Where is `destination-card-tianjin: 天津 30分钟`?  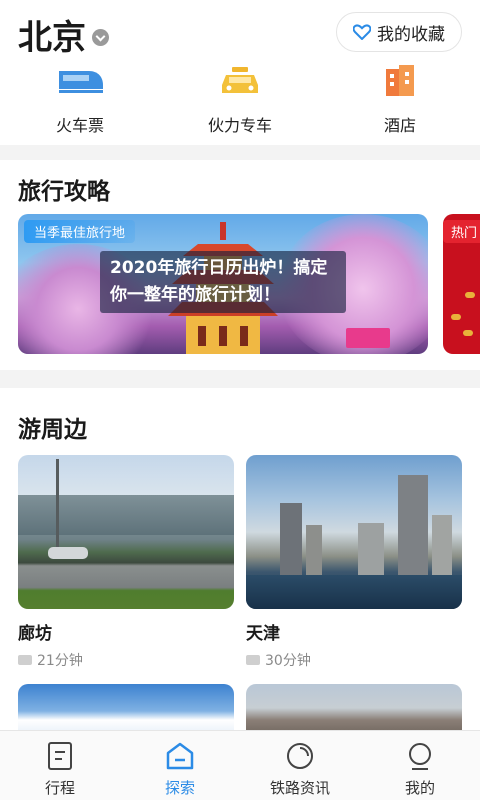
destination-card-tianjin: 天津 30分钟 is located at coordinates (354, 562).